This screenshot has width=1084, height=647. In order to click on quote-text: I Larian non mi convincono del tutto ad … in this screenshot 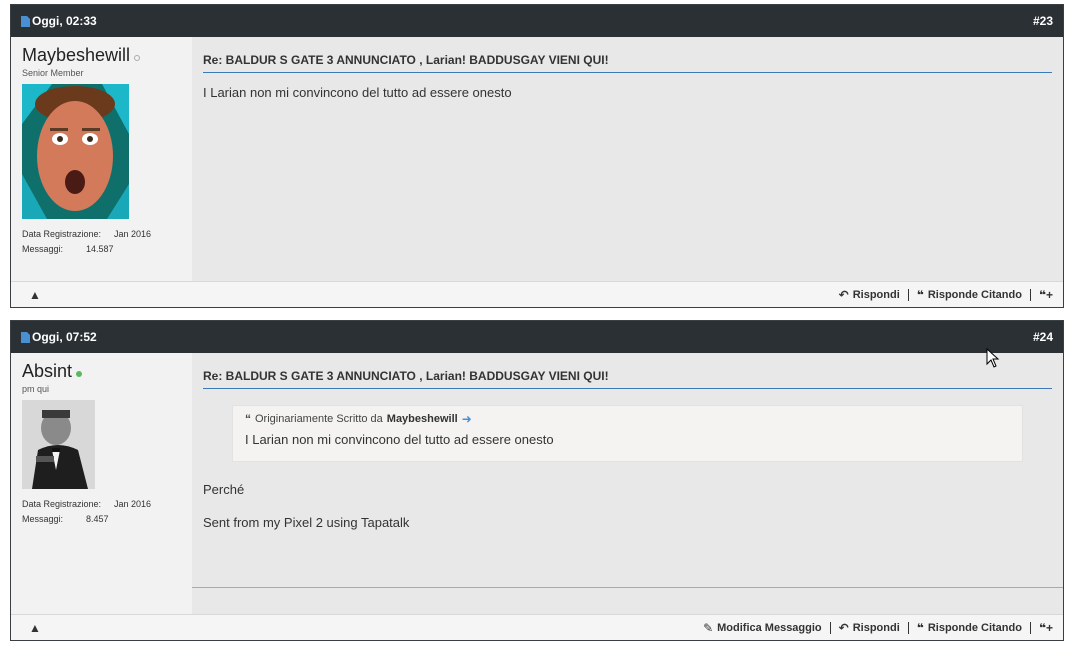, I will do `click(399, 439)`.